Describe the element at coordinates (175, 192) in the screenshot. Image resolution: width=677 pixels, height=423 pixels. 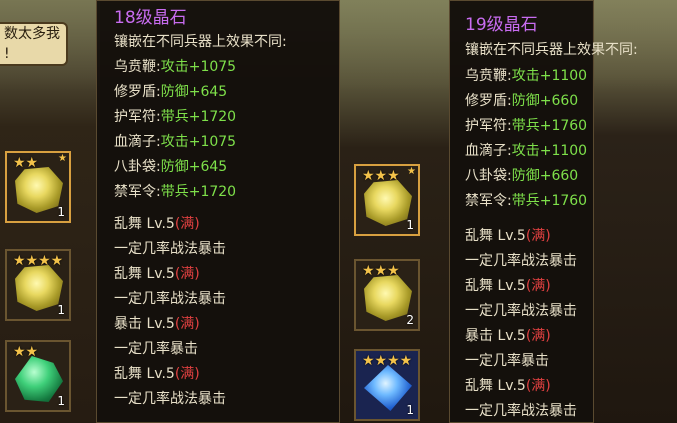
I see `effect-line: 禁军令:带兵+1720` at that location.